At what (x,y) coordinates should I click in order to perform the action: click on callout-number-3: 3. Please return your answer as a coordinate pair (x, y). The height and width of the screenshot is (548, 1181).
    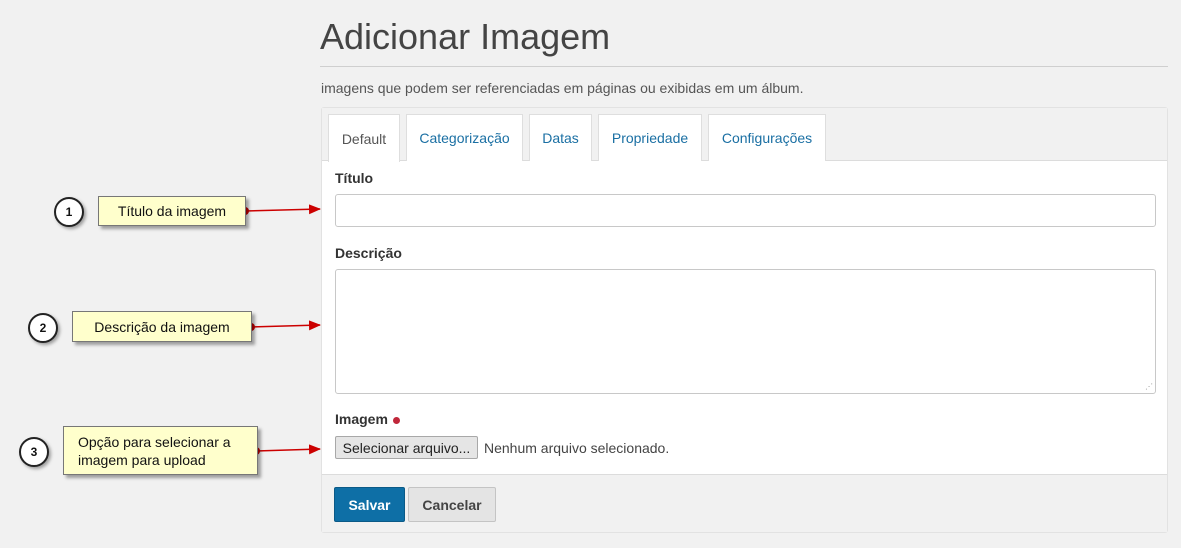
    Looking at the image, I should click on (34, 452).